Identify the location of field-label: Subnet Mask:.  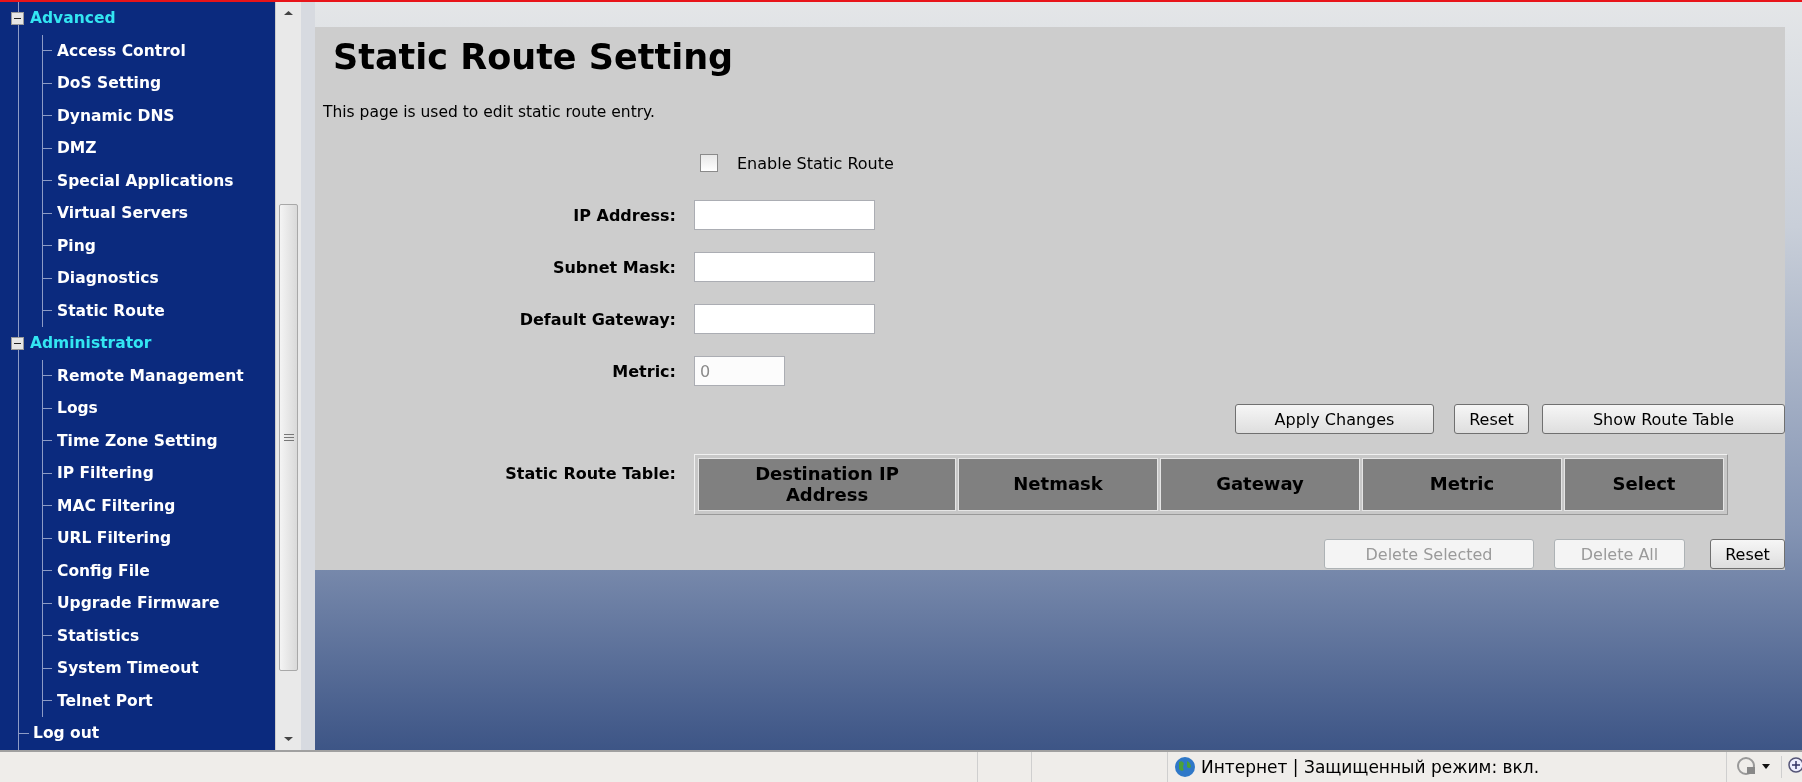
(613, 267).